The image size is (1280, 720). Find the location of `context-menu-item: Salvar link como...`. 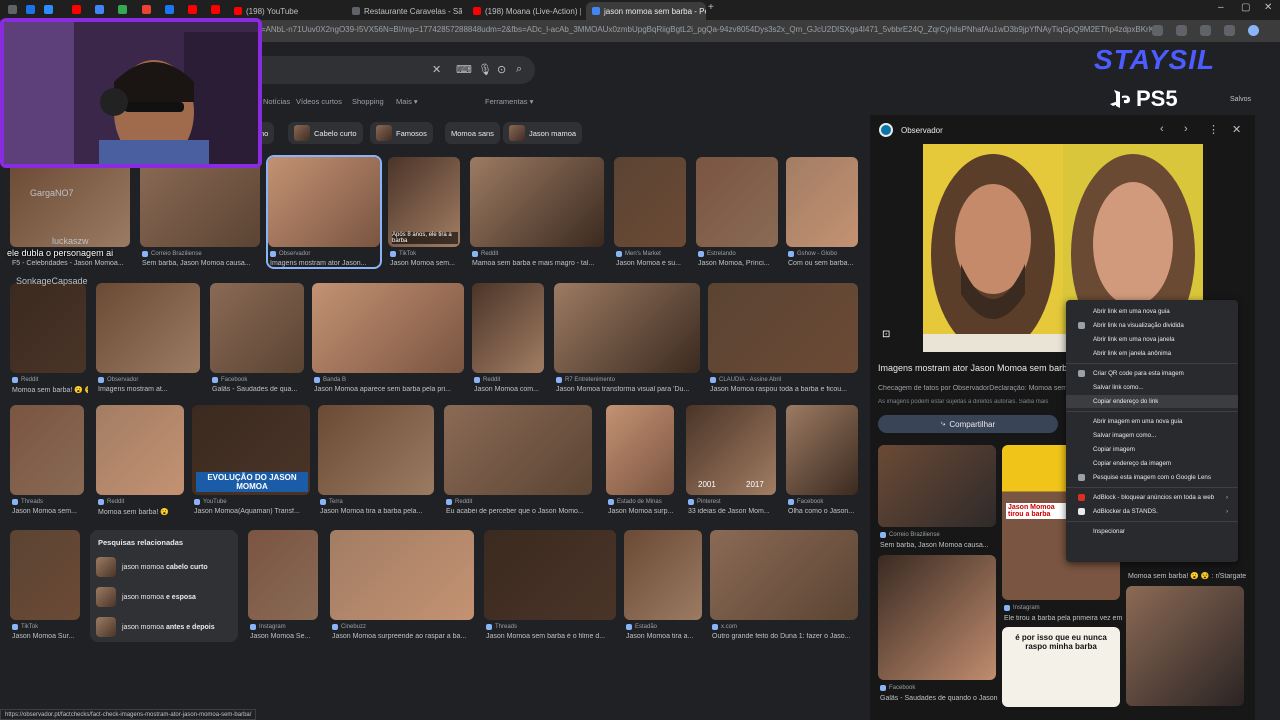

context-menu-item: Salvar link como... is located at coordinates (1152, 387).